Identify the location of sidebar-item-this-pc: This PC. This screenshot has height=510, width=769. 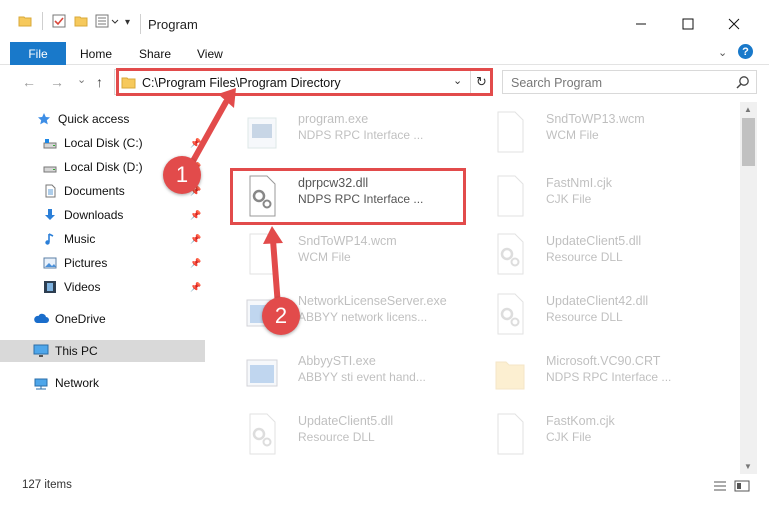
(102, 351).